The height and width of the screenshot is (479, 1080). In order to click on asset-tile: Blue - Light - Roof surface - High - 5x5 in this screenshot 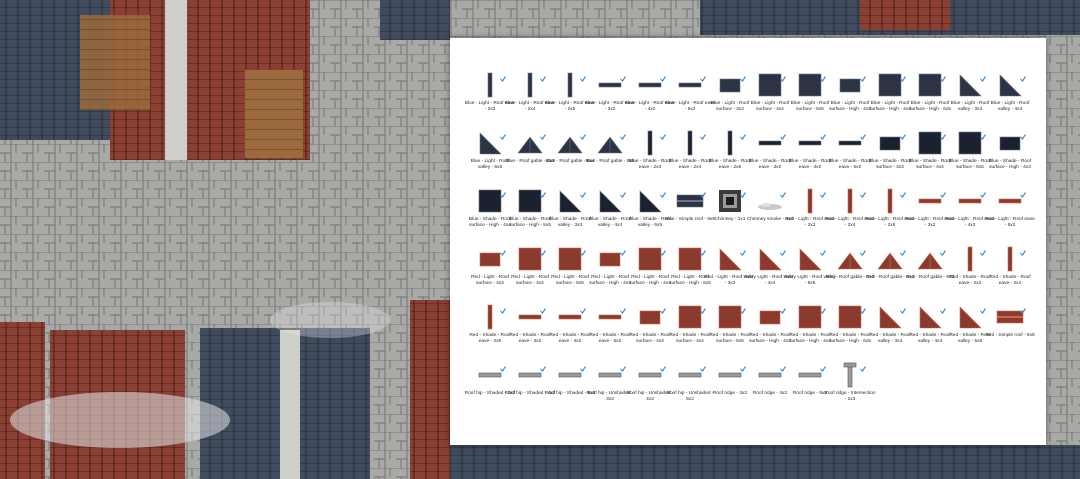, I will do `click(930, 99)`.